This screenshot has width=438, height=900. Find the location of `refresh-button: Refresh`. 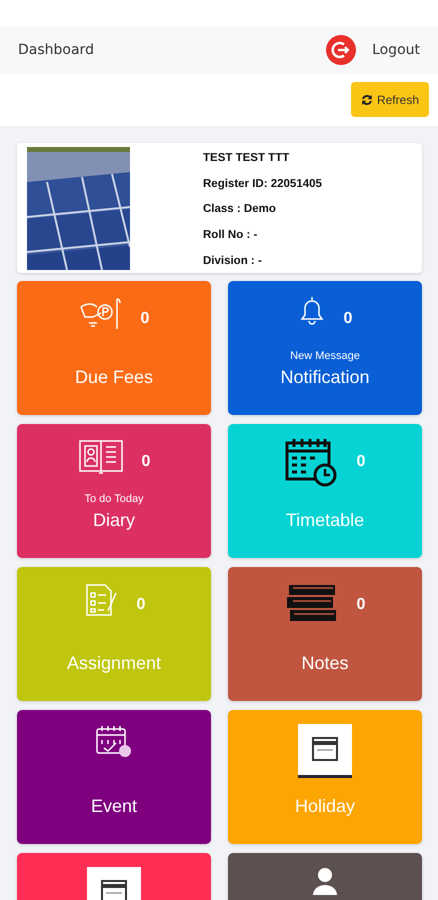

refresh-button: Refresh is located at coordinates (389, 99).